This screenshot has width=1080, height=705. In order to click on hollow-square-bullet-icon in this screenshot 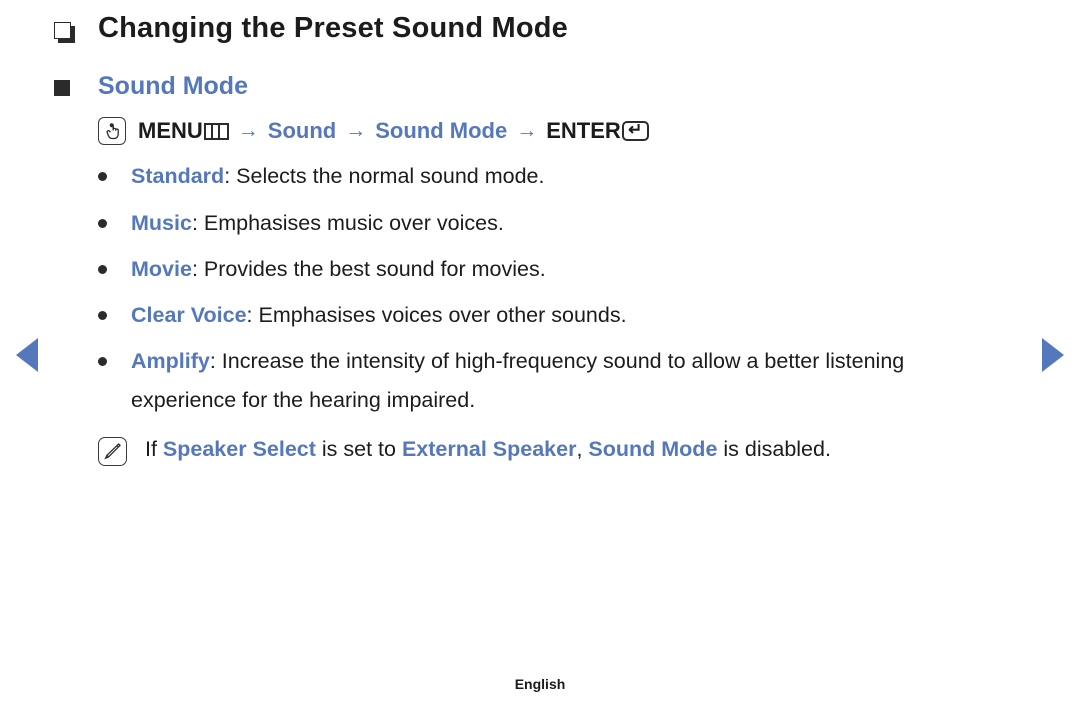, I will do `click(65, 33)`.